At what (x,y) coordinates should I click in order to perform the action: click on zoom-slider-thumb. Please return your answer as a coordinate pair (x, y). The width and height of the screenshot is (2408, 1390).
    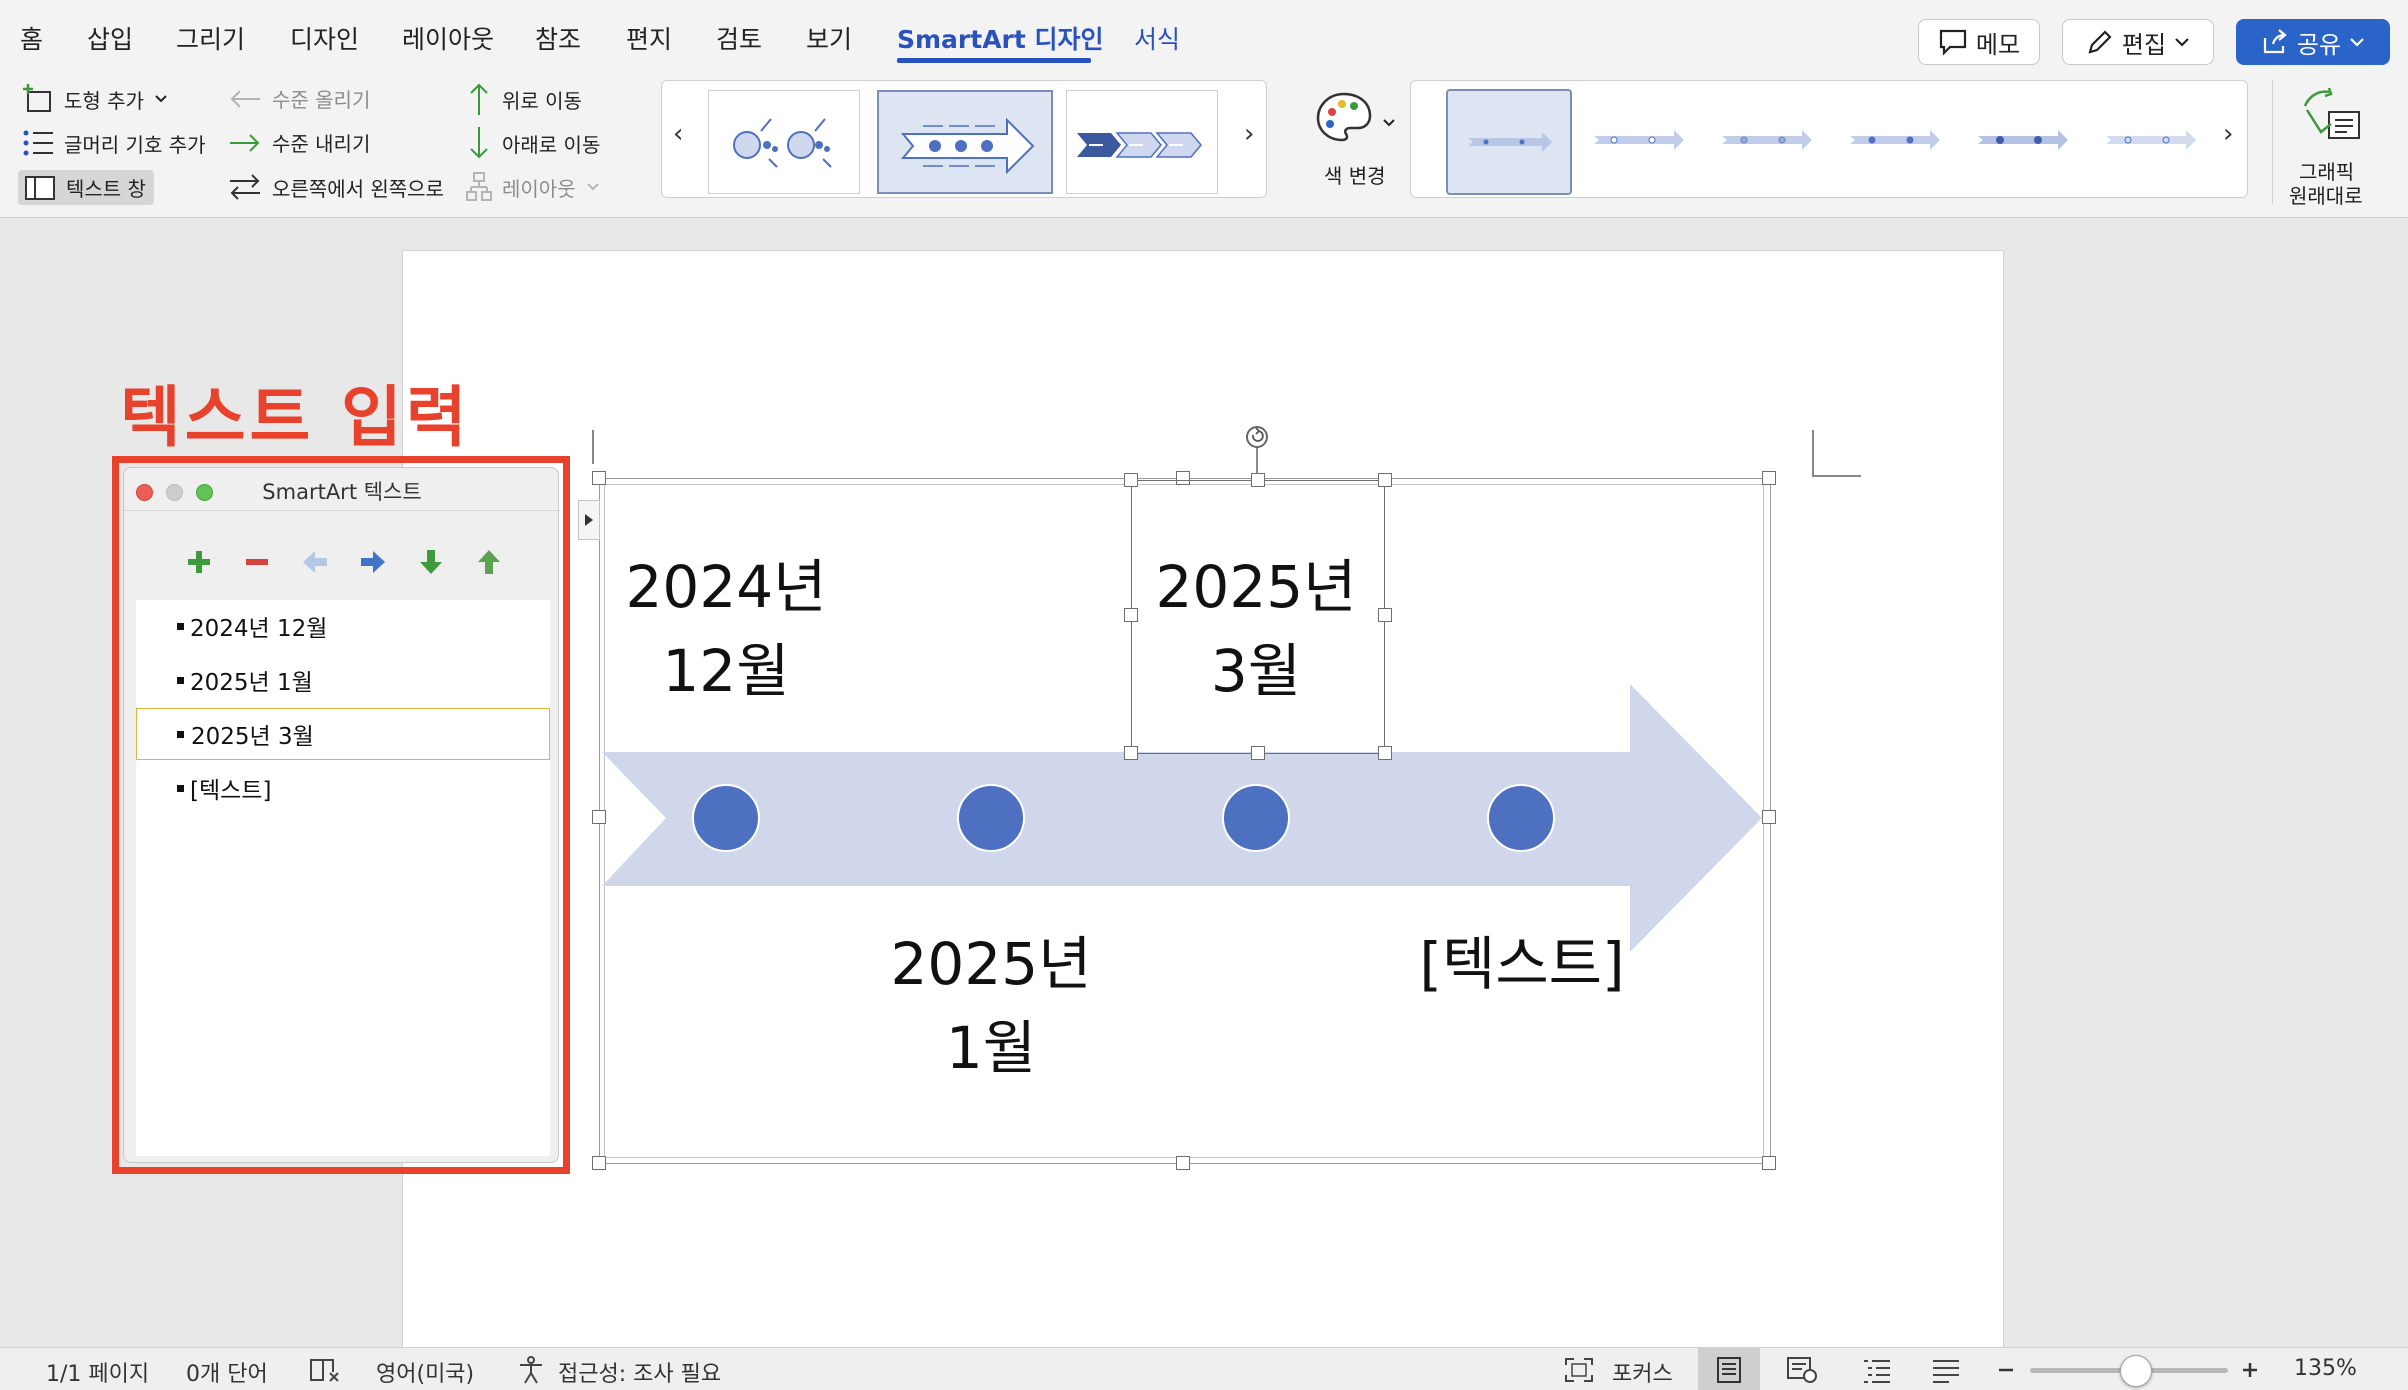
    Looking at the image, I should click on (2136, 1371).